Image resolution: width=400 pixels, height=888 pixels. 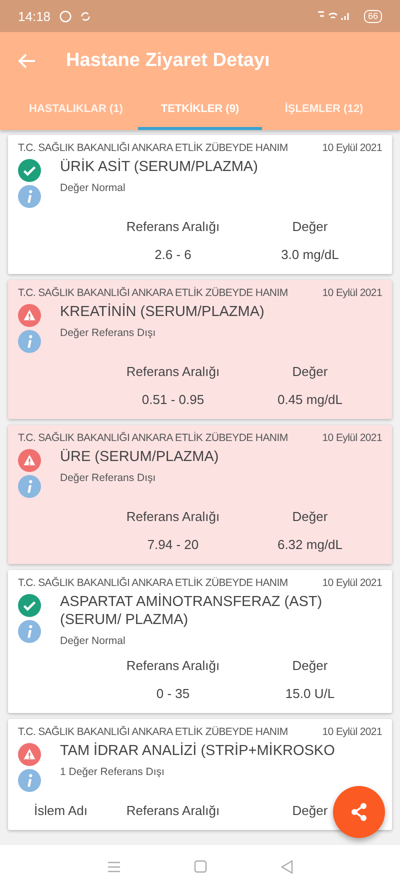 I want to click on sync-icon, so click(x=85, y=16).